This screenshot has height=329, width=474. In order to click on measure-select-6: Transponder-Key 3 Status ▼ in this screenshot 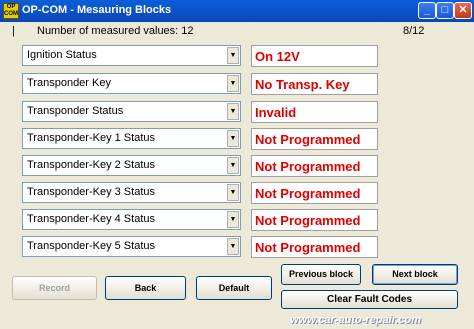, I will do `click(131, 192)`.